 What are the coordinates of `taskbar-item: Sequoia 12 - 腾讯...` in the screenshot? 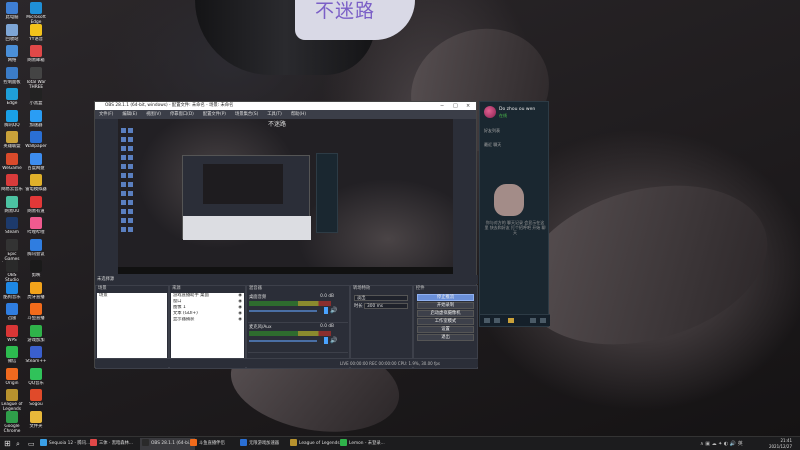 It's located at (65, 444).